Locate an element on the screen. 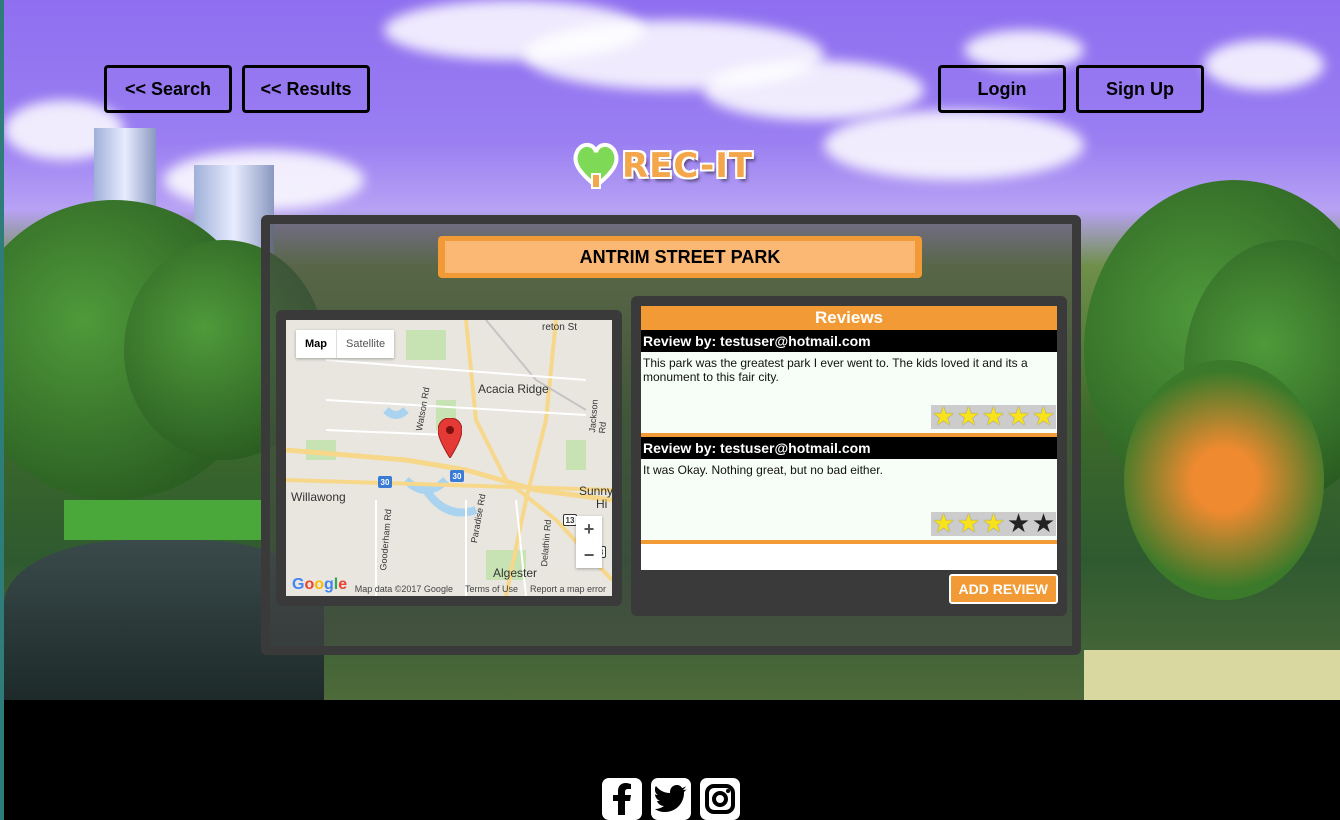  map-type-control: Map Satellite is located at coordinates (345, 344).